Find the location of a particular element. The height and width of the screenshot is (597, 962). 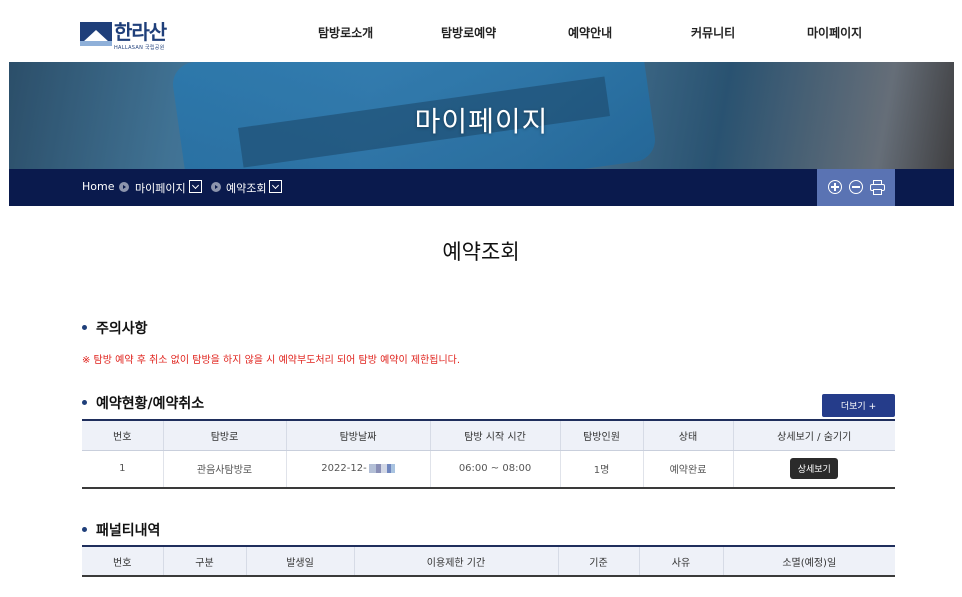

penalty-heading: 패널티내역 is located at coordinates (121, 530).